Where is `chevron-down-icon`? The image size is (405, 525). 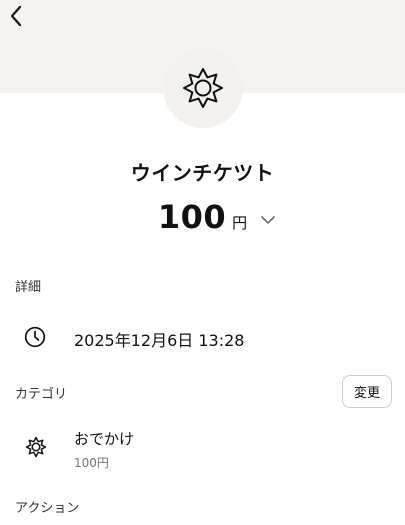
chevron-down-icon is located at coordinates (268, 220).